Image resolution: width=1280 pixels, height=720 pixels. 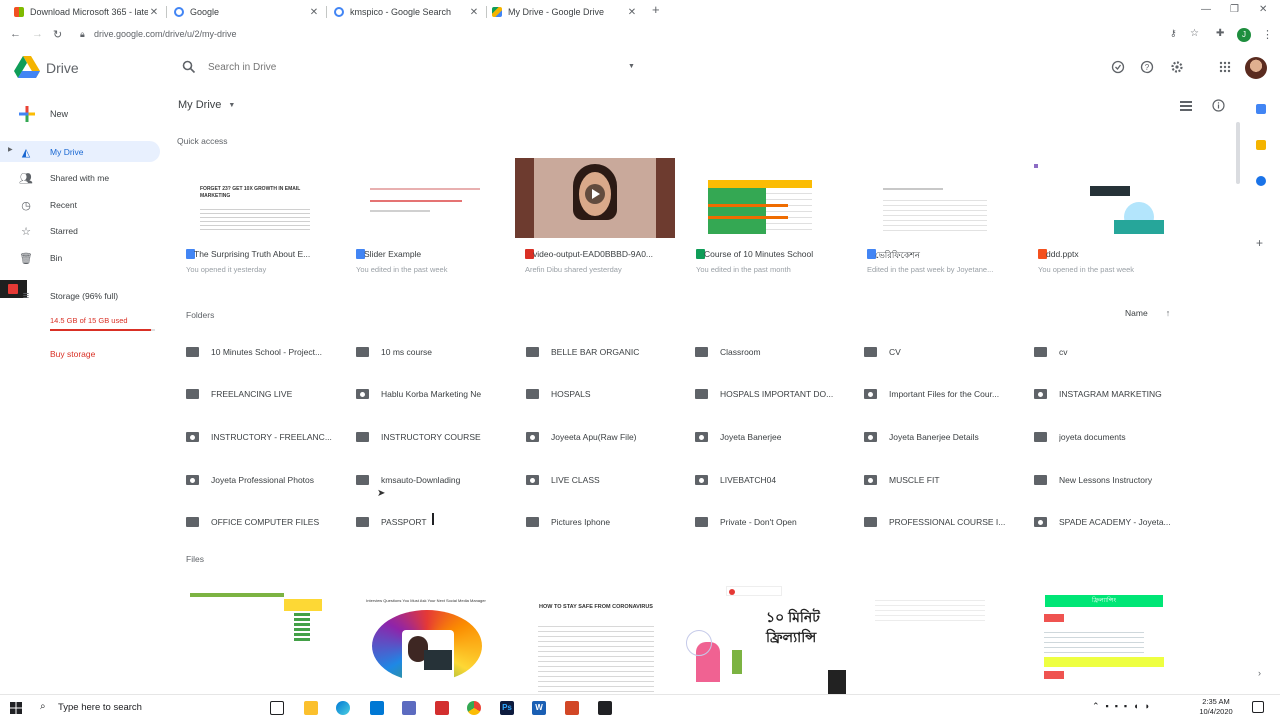 I want to click on close-window-icon: ✕, so click(x=1263, y=9).